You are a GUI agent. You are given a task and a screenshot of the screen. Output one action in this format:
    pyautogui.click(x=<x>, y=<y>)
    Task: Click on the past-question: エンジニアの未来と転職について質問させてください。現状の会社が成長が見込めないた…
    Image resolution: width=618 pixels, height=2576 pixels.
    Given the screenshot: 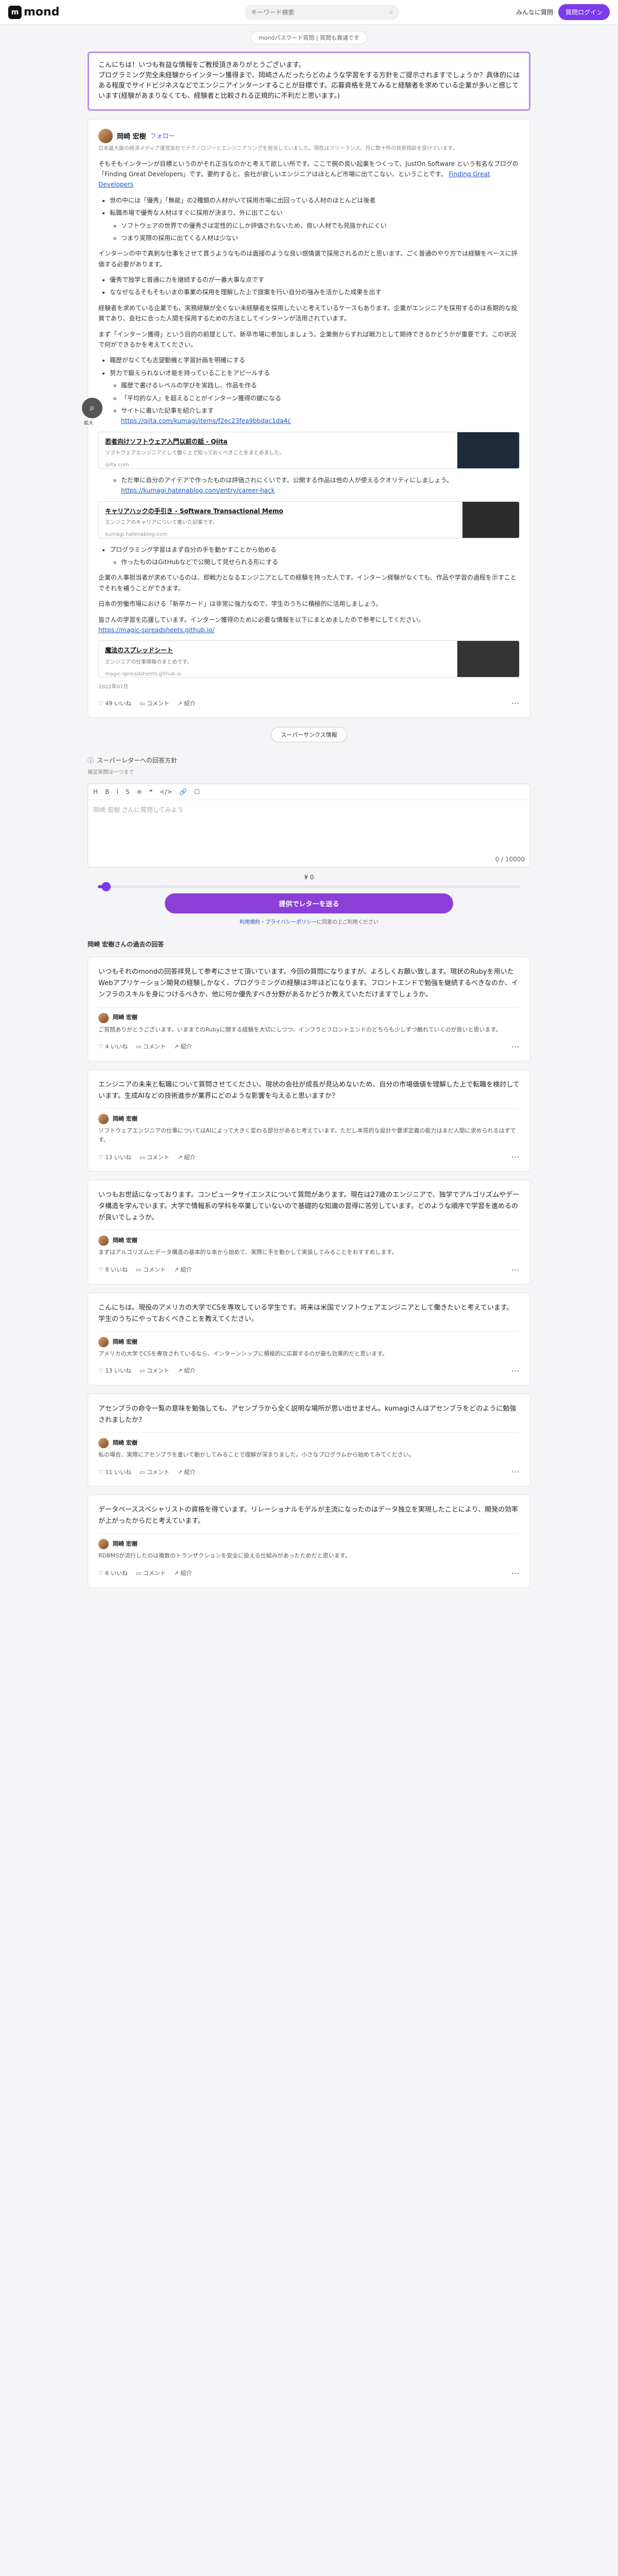 What is the action you would take?
    pyautogui.click(x=309, y=1090)
    